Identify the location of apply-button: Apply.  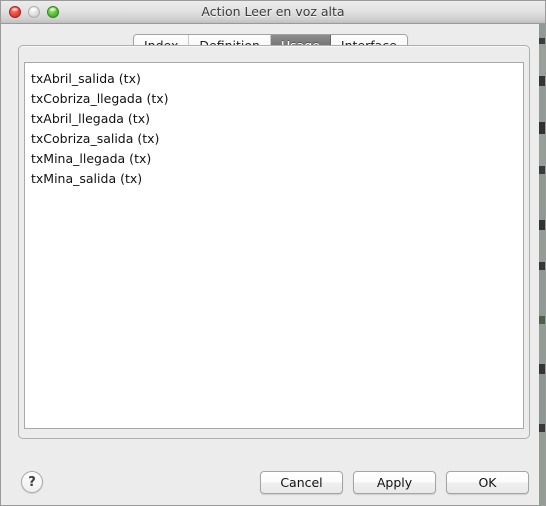
(394, 482).